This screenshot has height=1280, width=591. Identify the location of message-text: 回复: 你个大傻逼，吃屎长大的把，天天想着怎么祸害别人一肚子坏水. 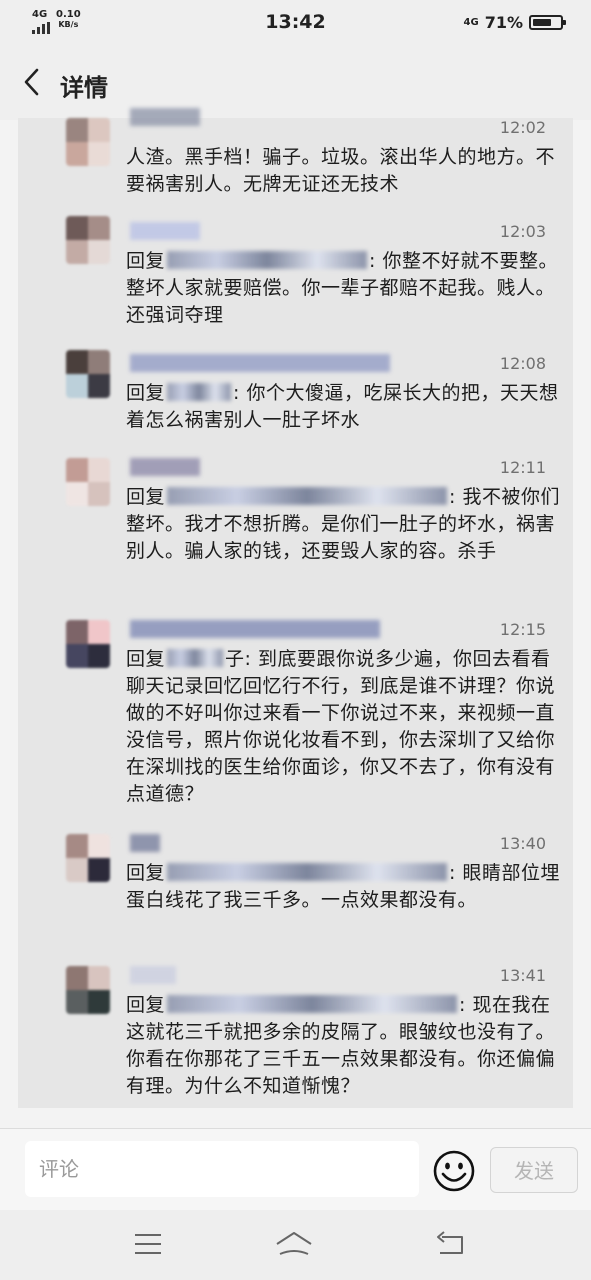
(346, 407).